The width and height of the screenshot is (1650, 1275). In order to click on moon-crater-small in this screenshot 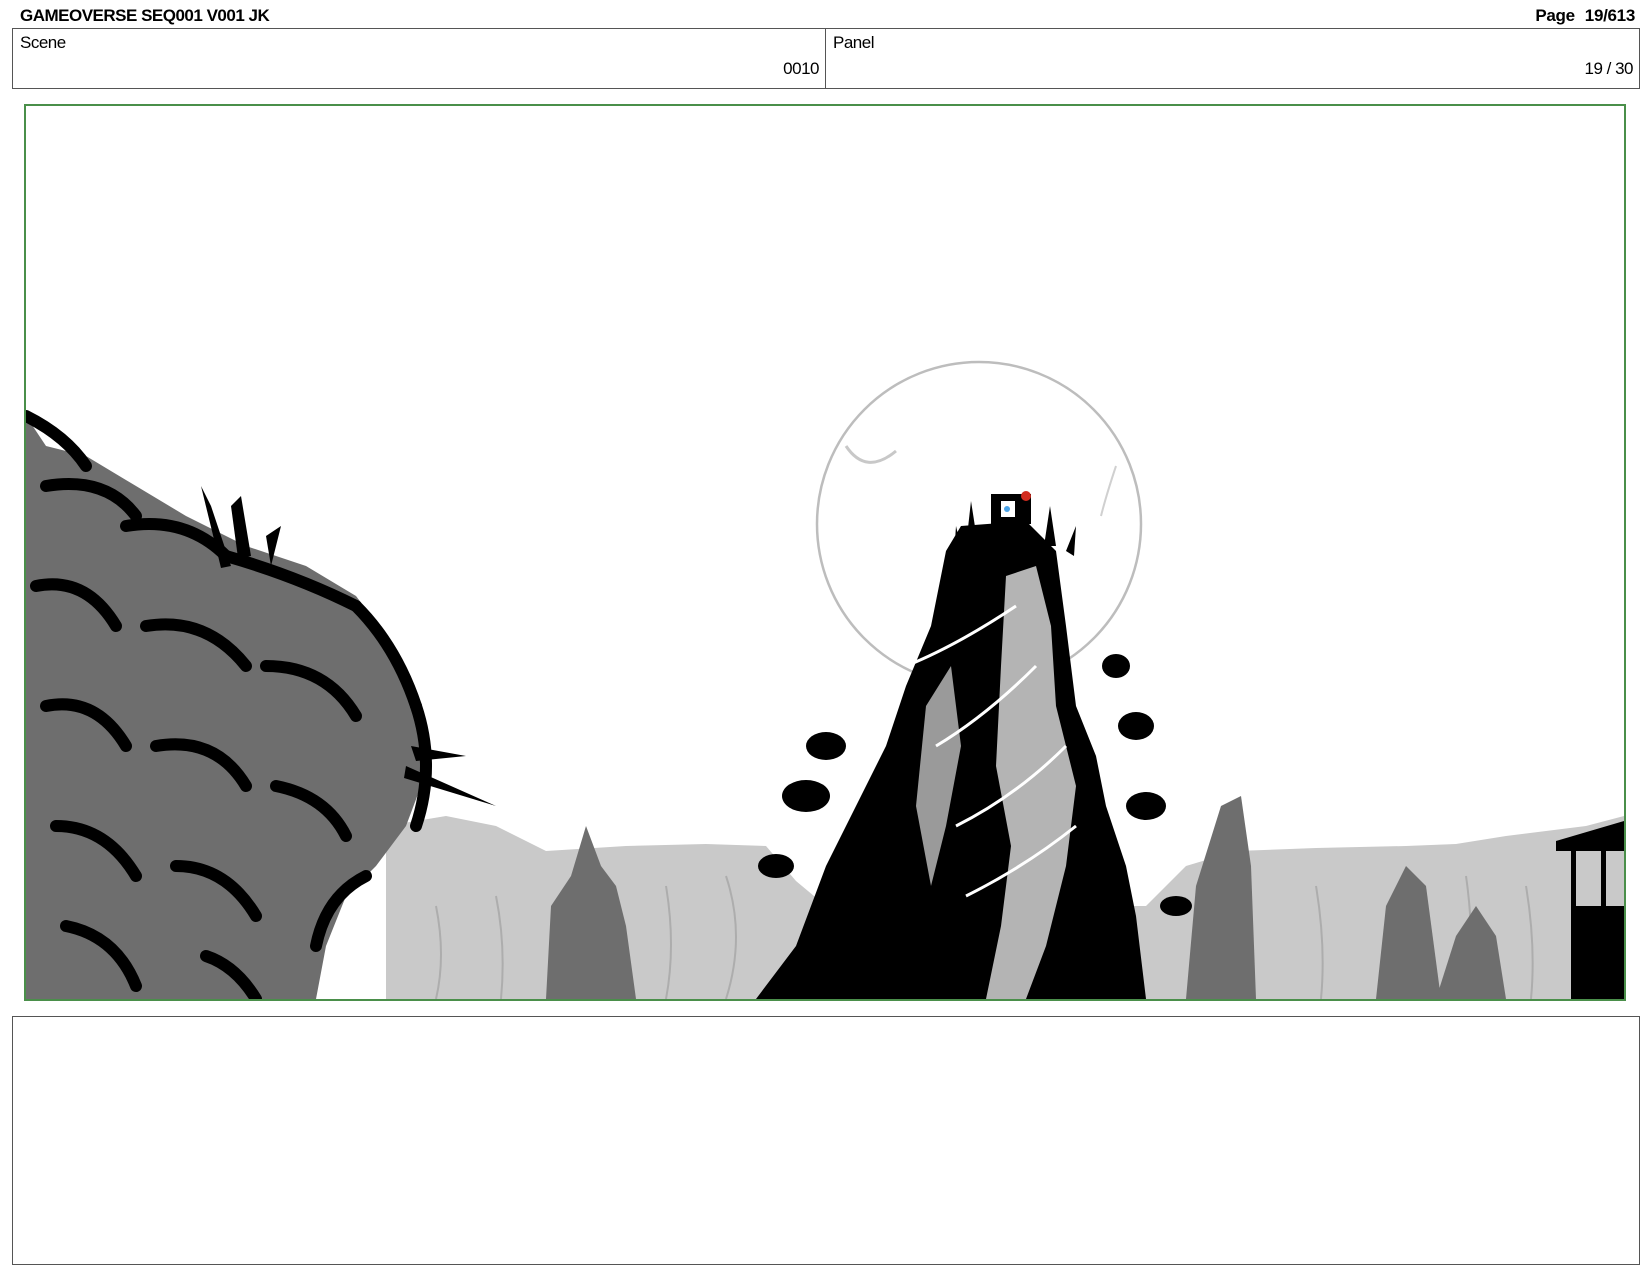, I will do `click(1108, 491)`.